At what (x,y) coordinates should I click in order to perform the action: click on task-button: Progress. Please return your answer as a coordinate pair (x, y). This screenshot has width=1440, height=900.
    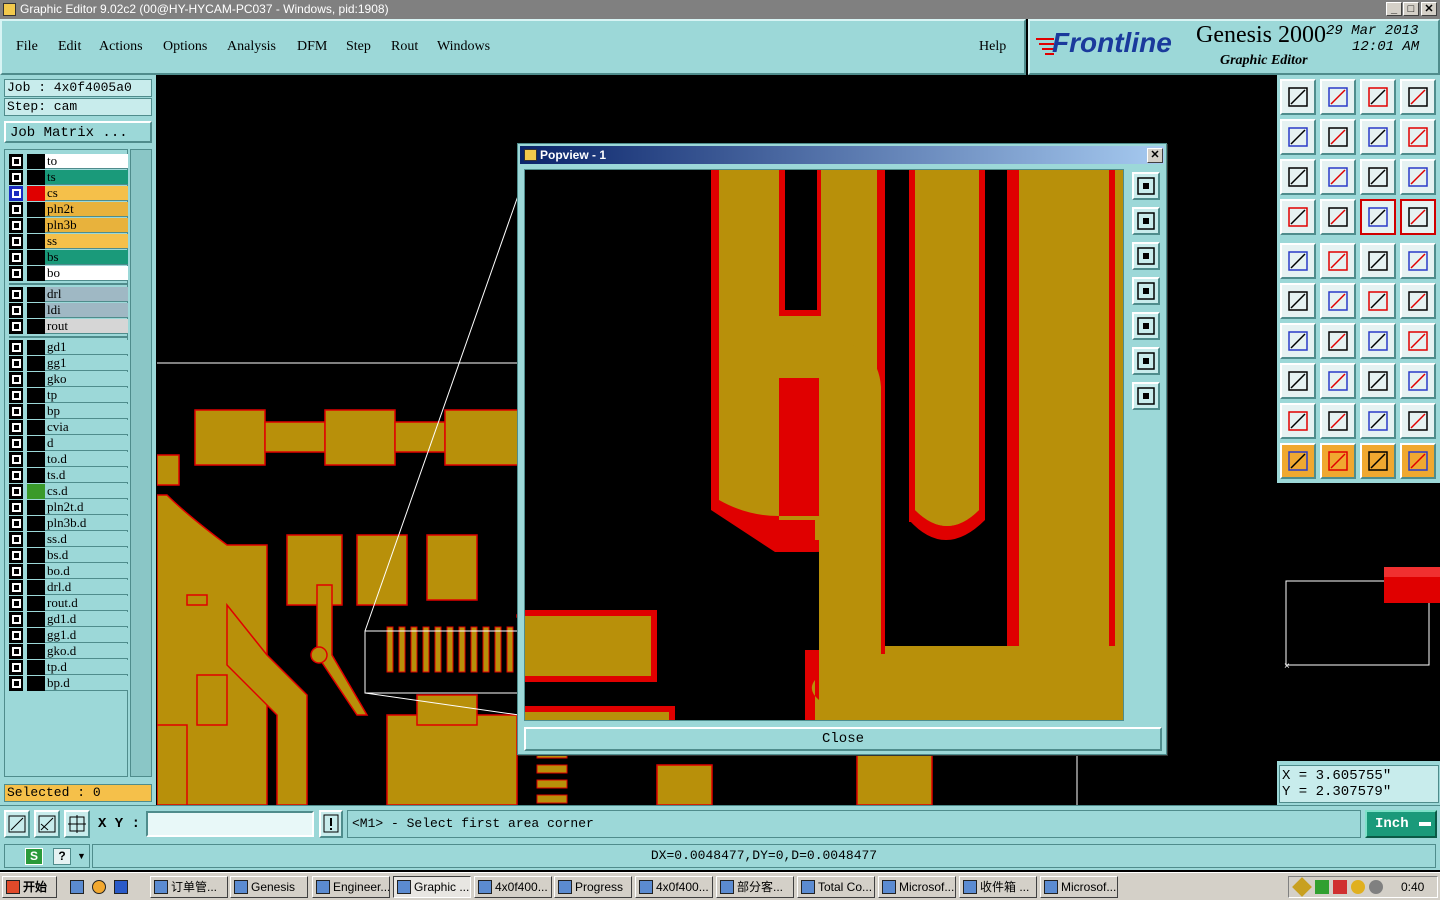
    Looking at the image, I should click on (593, 887).